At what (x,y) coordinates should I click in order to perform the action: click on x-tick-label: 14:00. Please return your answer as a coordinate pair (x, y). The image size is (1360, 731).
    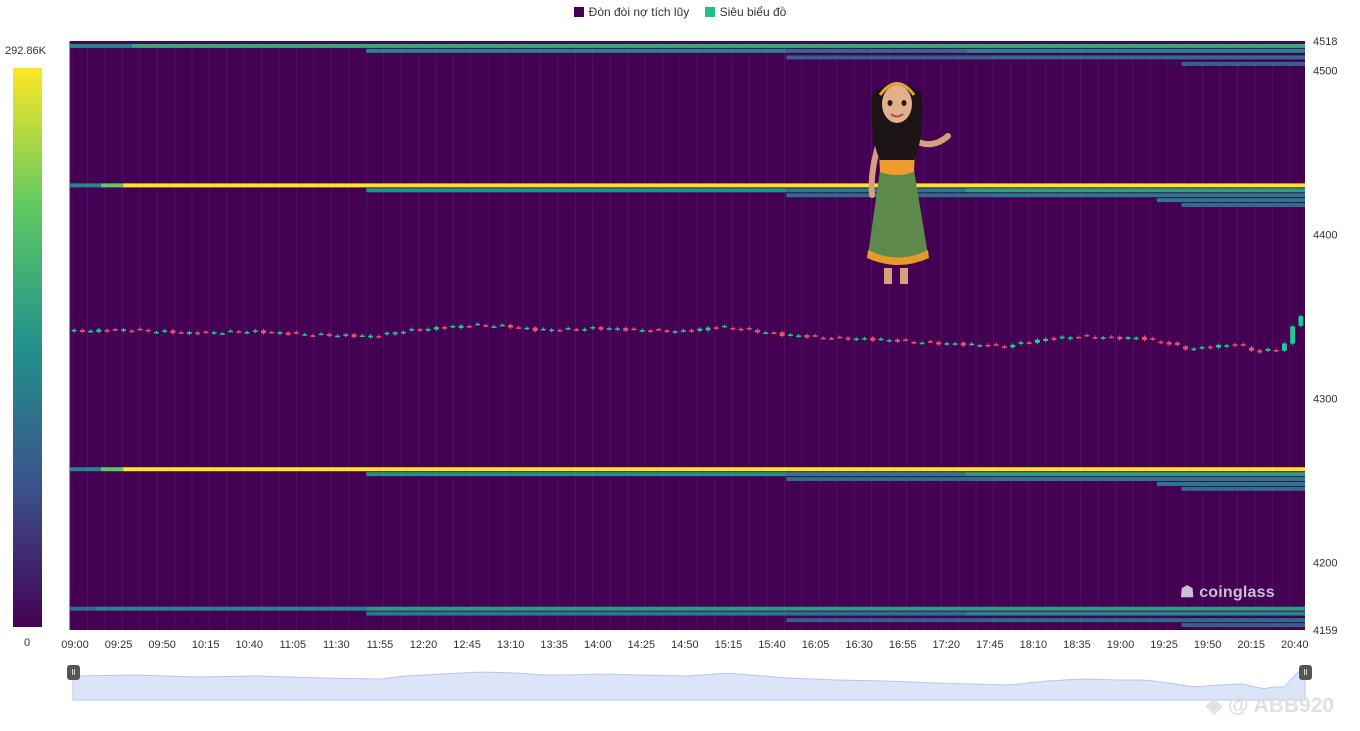
    Looking at the image, I should click on (598, 645).